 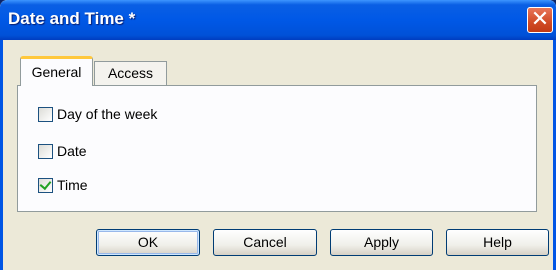 What do you see at coordinates (45, 114) in the screenshot?
I see `day-of-week-checkbox` at bounding box center [45, 114].